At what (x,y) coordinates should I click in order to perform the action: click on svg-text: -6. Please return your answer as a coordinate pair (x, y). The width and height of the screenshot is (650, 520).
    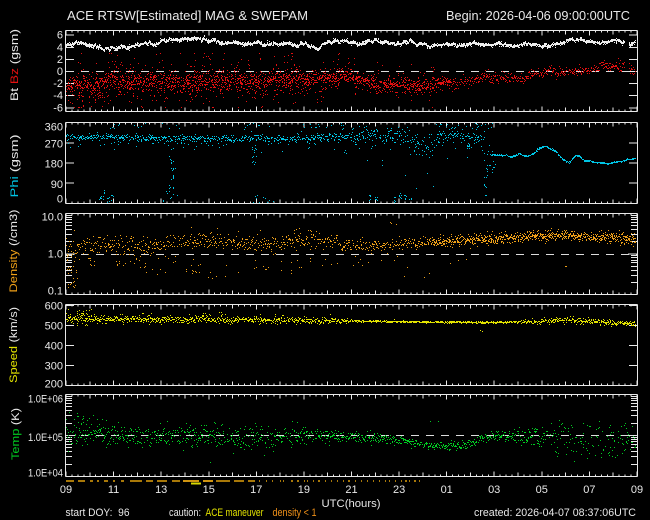
    Looking at the image, I should click on (58, 108).